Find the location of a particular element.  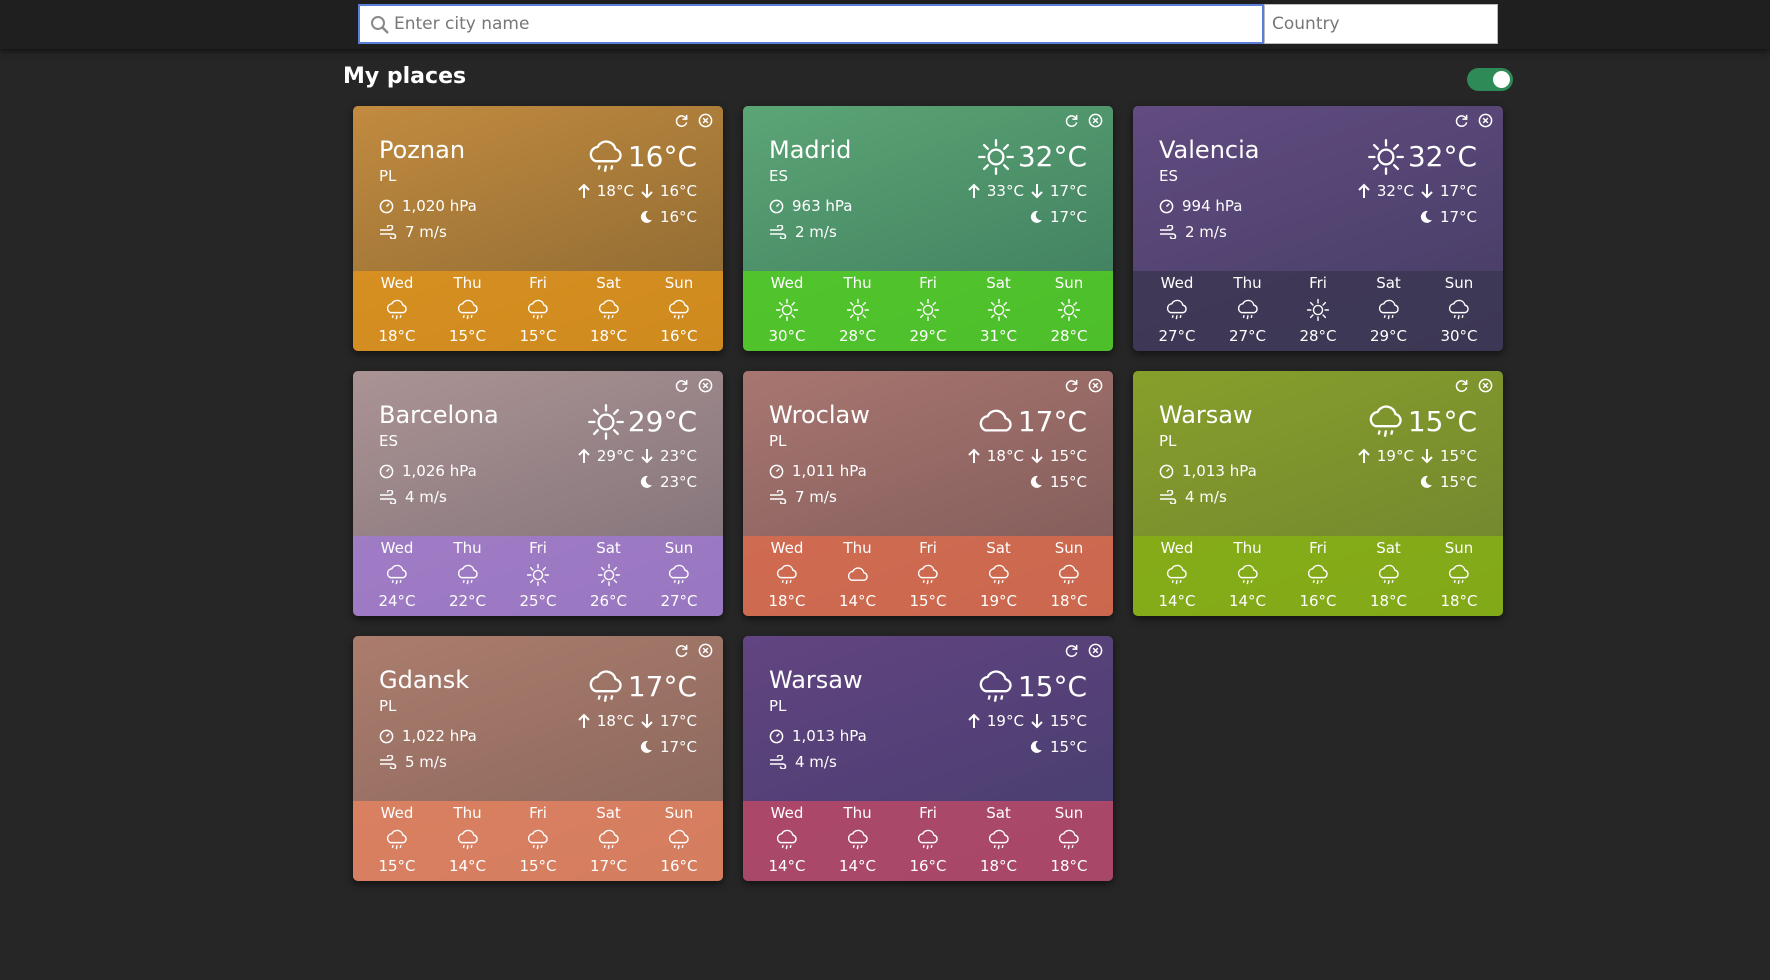

pressure-value: 1,013 hPa is located at coordinates (1219, 471).